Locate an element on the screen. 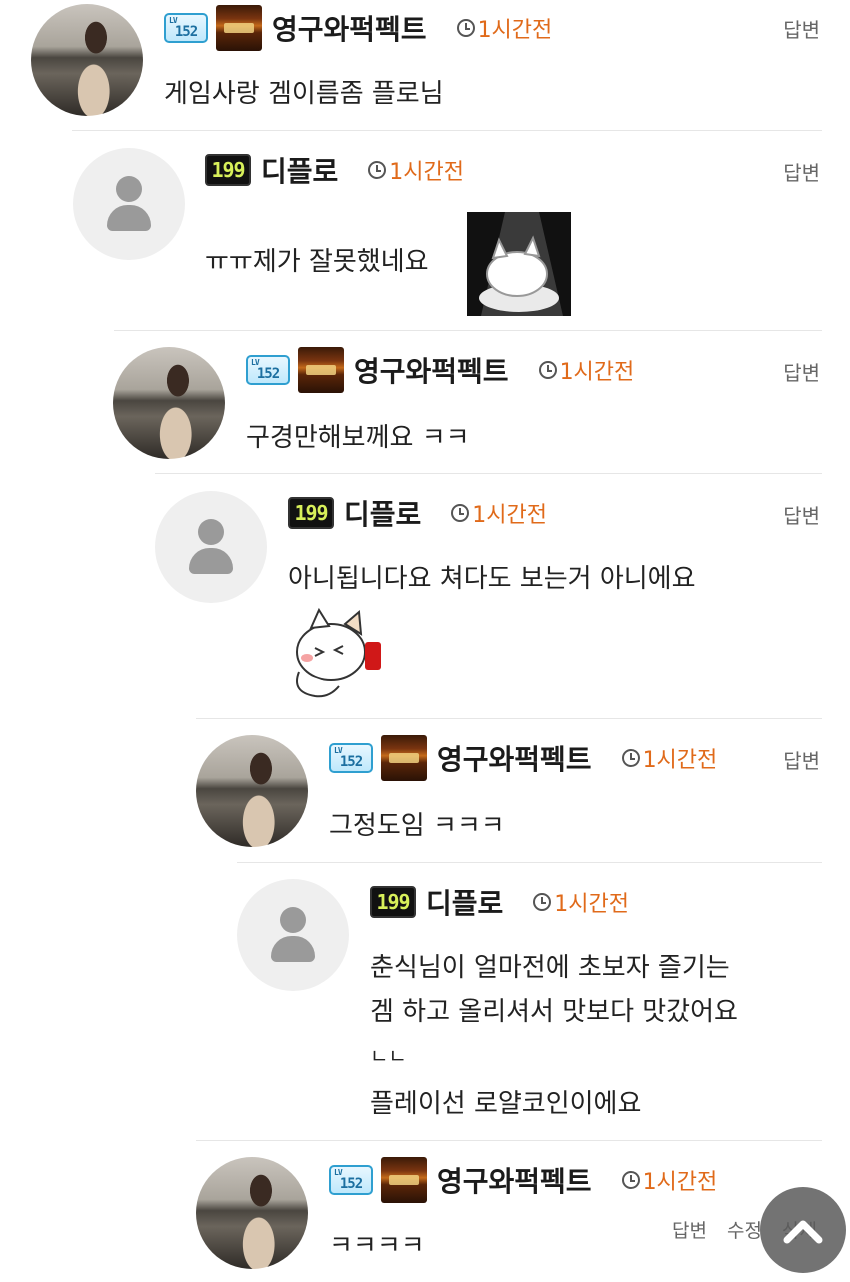 This screenshot has width=850, height=1282. comment-text-line: 춘식님이 얼마전에 초보자 즐기는 is located at coordinates (550, 968).